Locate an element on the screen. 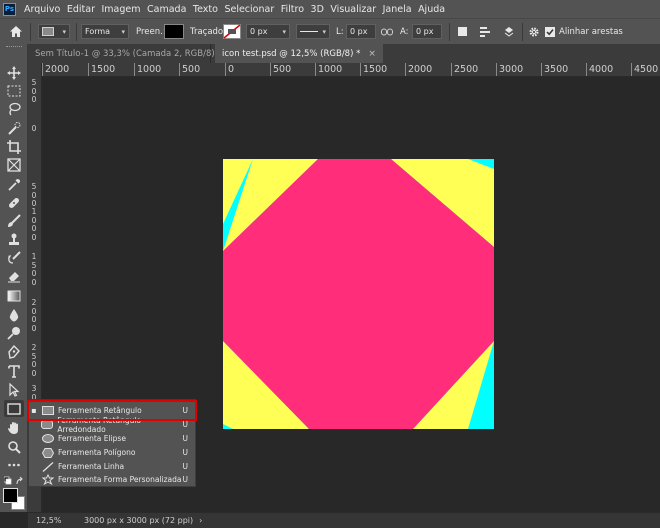 This screenshot has width=660, height=528. foreground-color-swatch is located at coordinates (10, 495).